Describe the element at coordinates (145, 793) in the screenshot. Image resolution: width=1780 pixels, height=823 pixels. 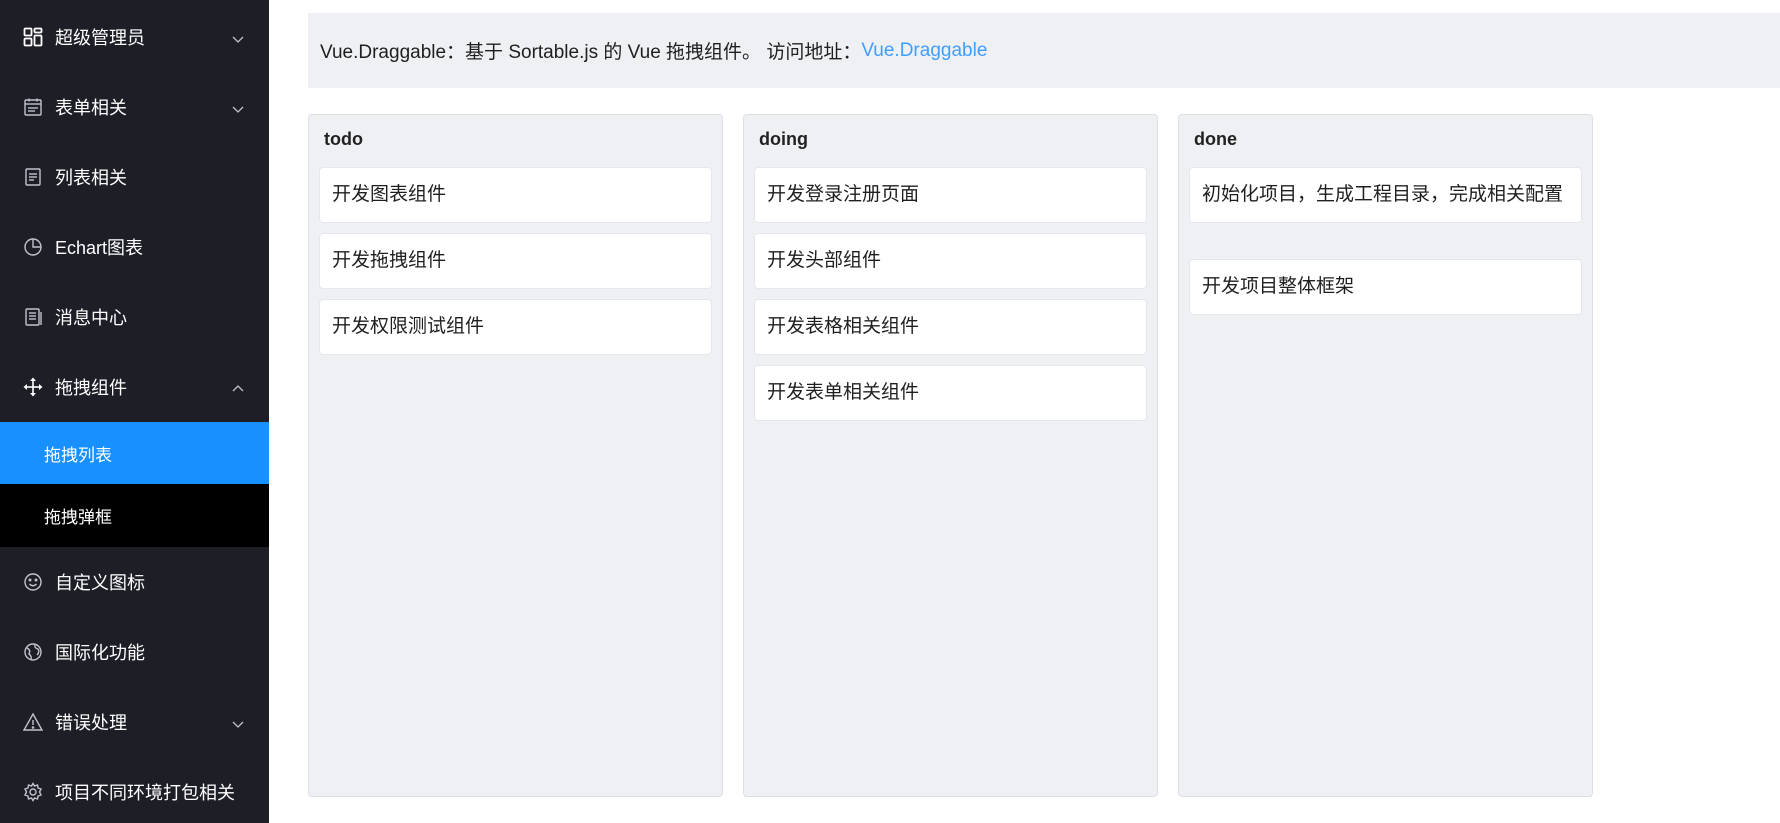
I see `sidebar-item-label: 项目不同环境打包相关` at that location.